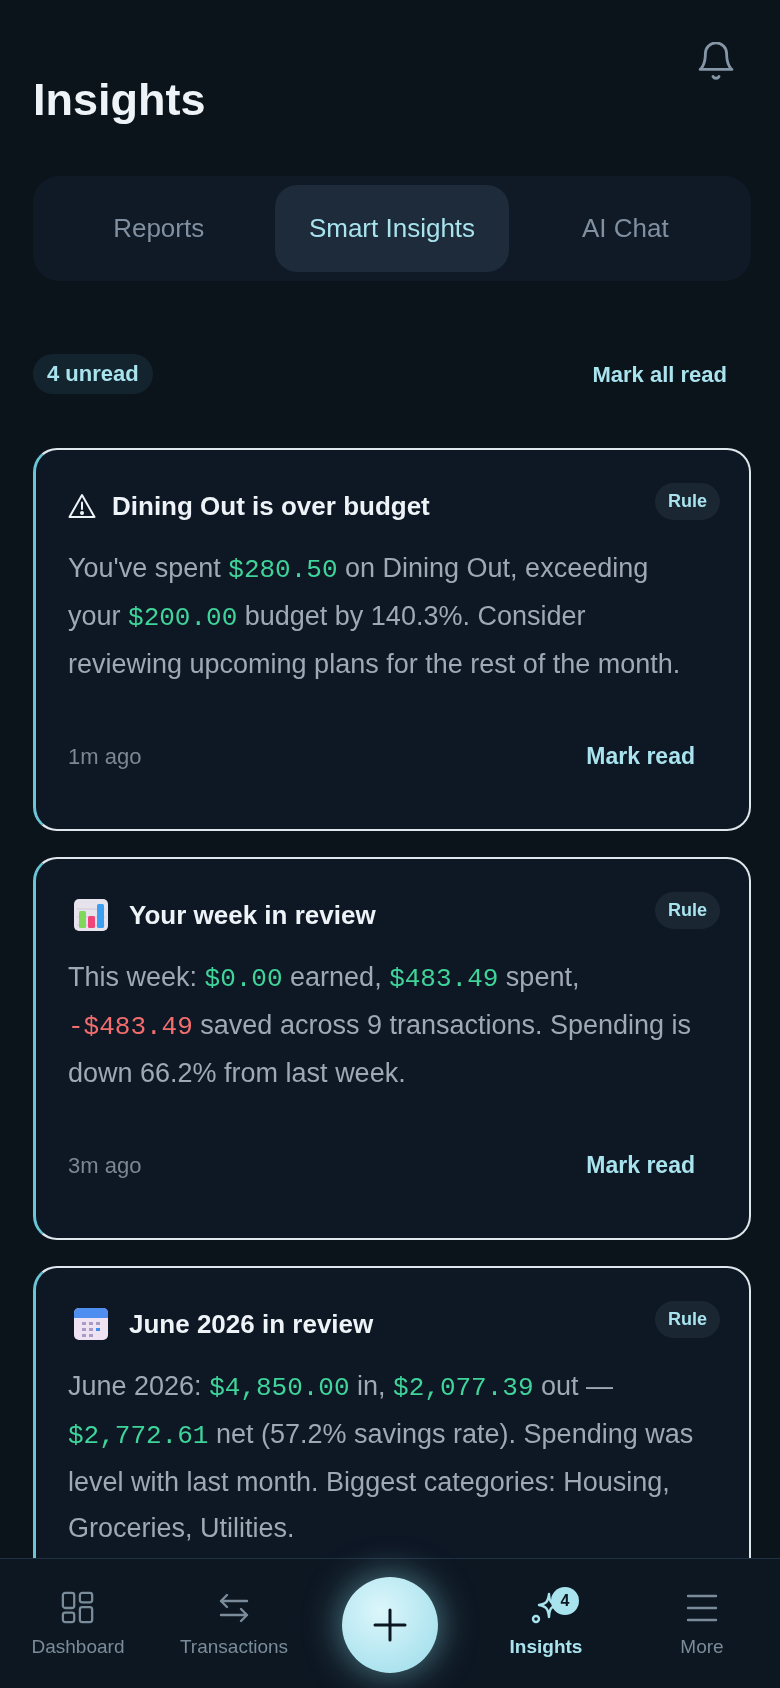  Describe the element at coordinates (716, 61) in the screenshot. I see `bell-icon` at that location.